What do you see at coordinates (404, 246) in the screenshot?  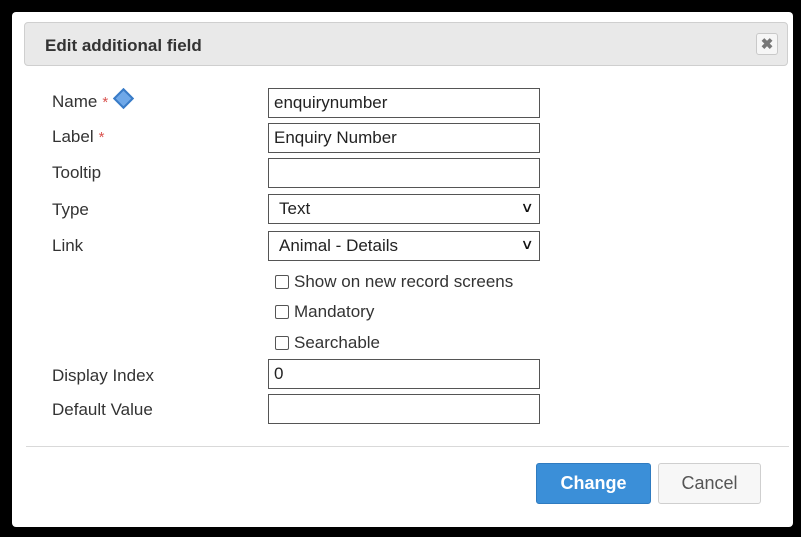 I see `link-select: Animal - Details ∨` at bounding box center [404, 246].